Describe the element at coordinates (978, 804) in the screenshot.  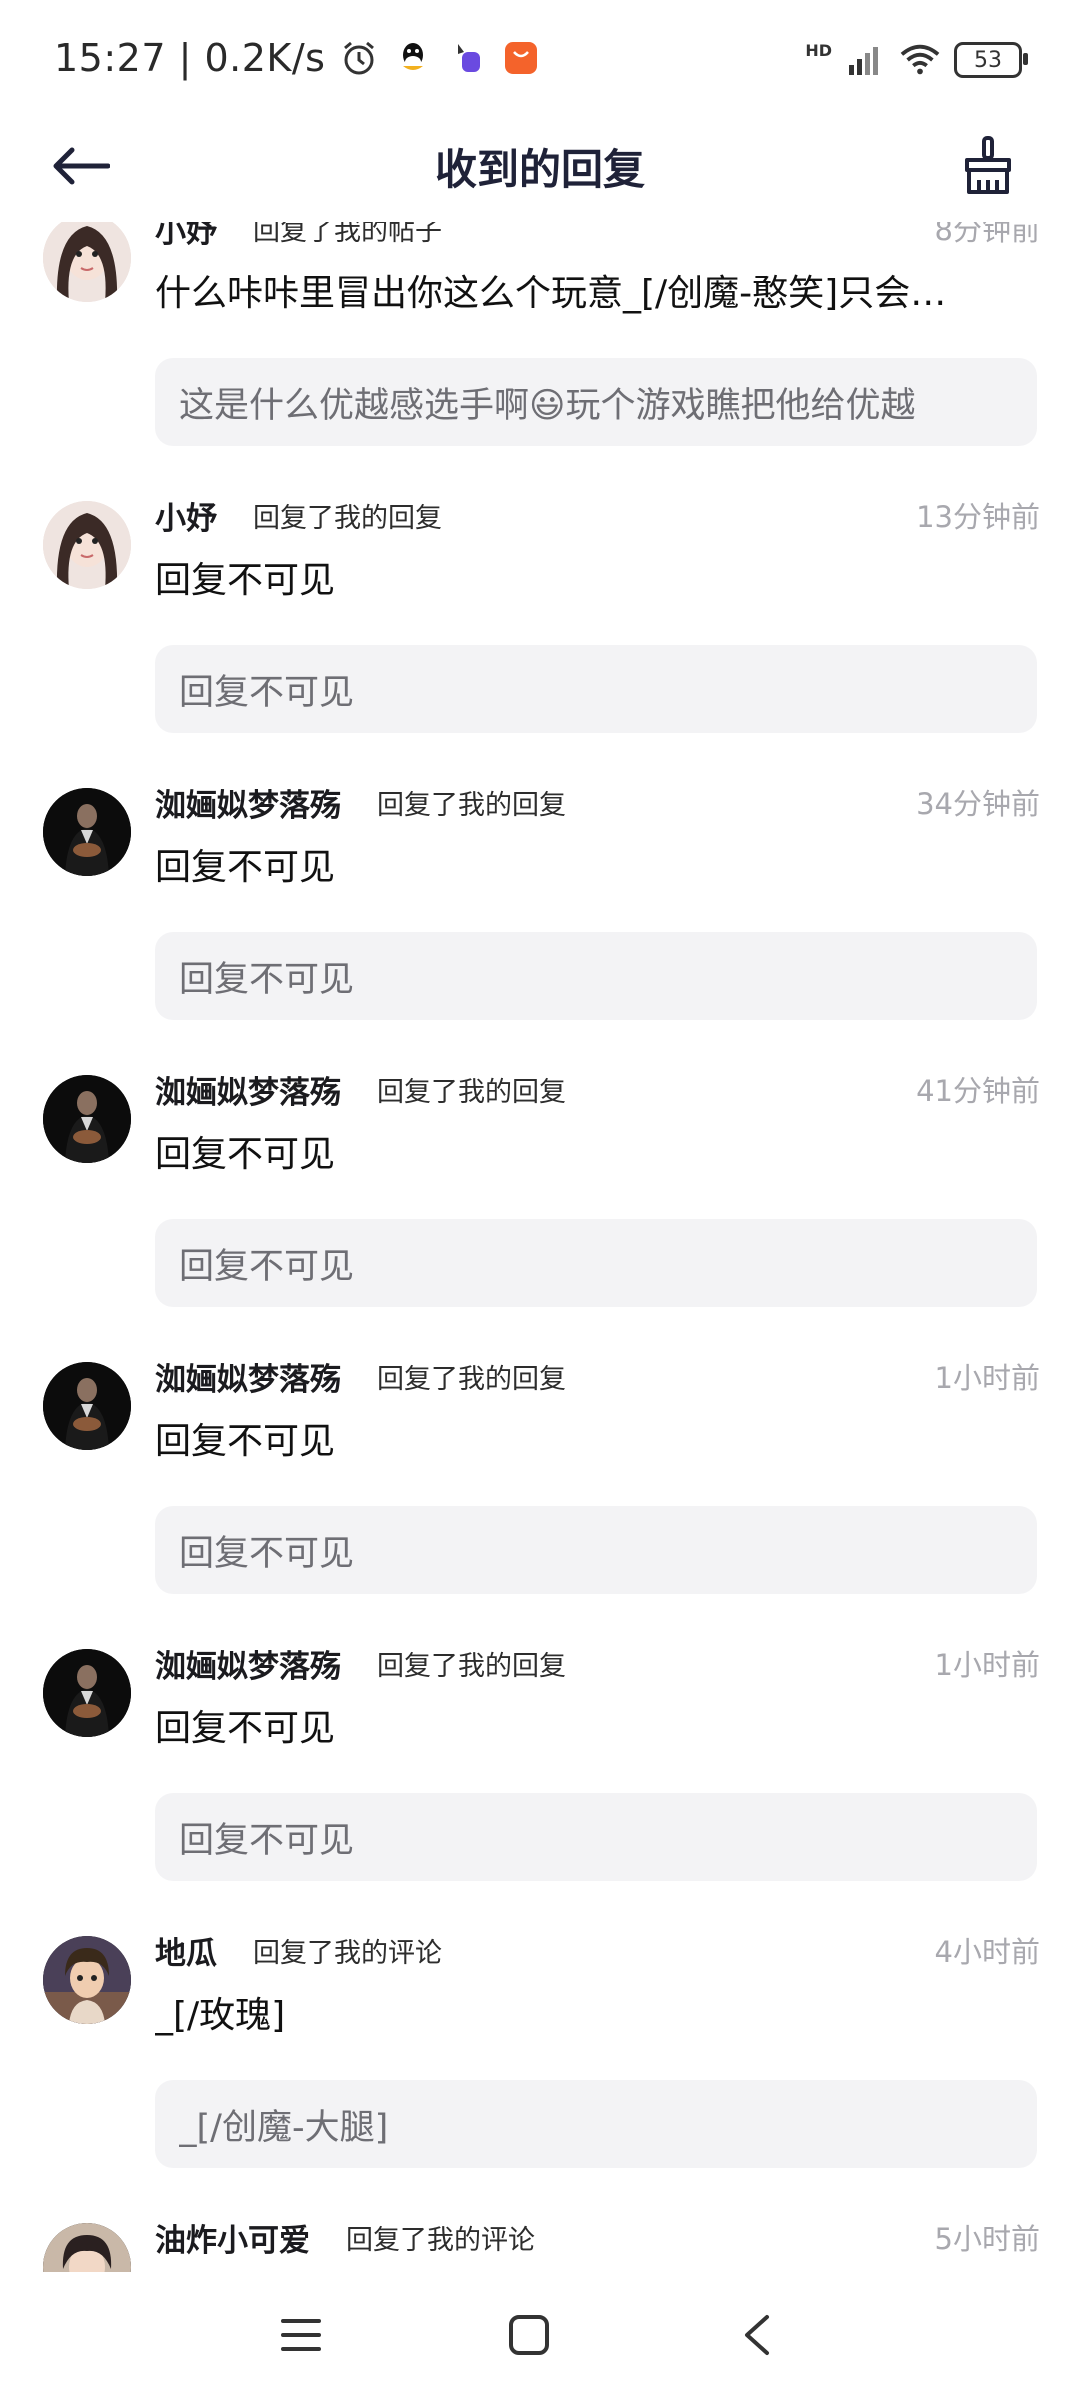
I see `reply-time: 34分钟前` at that location.